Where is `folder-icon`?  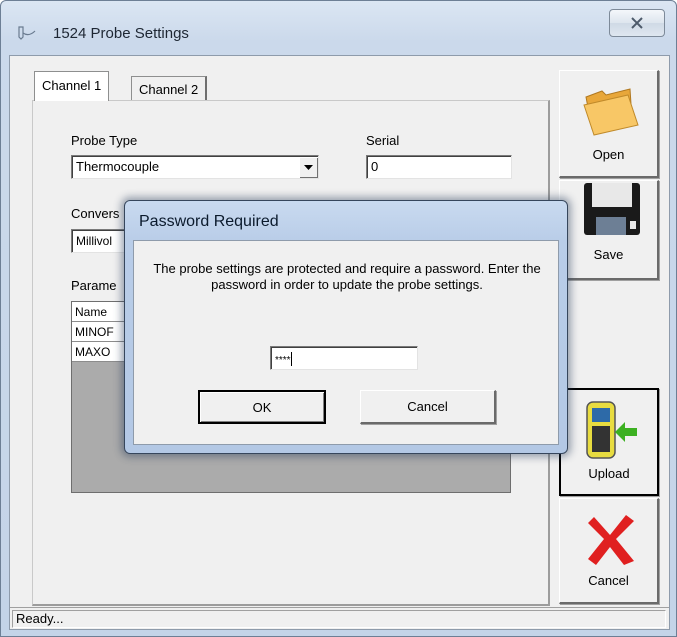 folder-icon is located at coordinates (611, 112).